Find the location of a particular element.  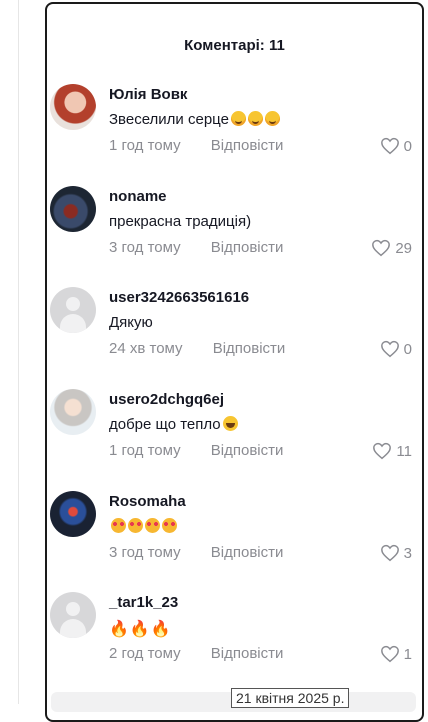

comment-item: Rosomaha 3 год тому Відповісти 3 is located at coordinates (234, 531).